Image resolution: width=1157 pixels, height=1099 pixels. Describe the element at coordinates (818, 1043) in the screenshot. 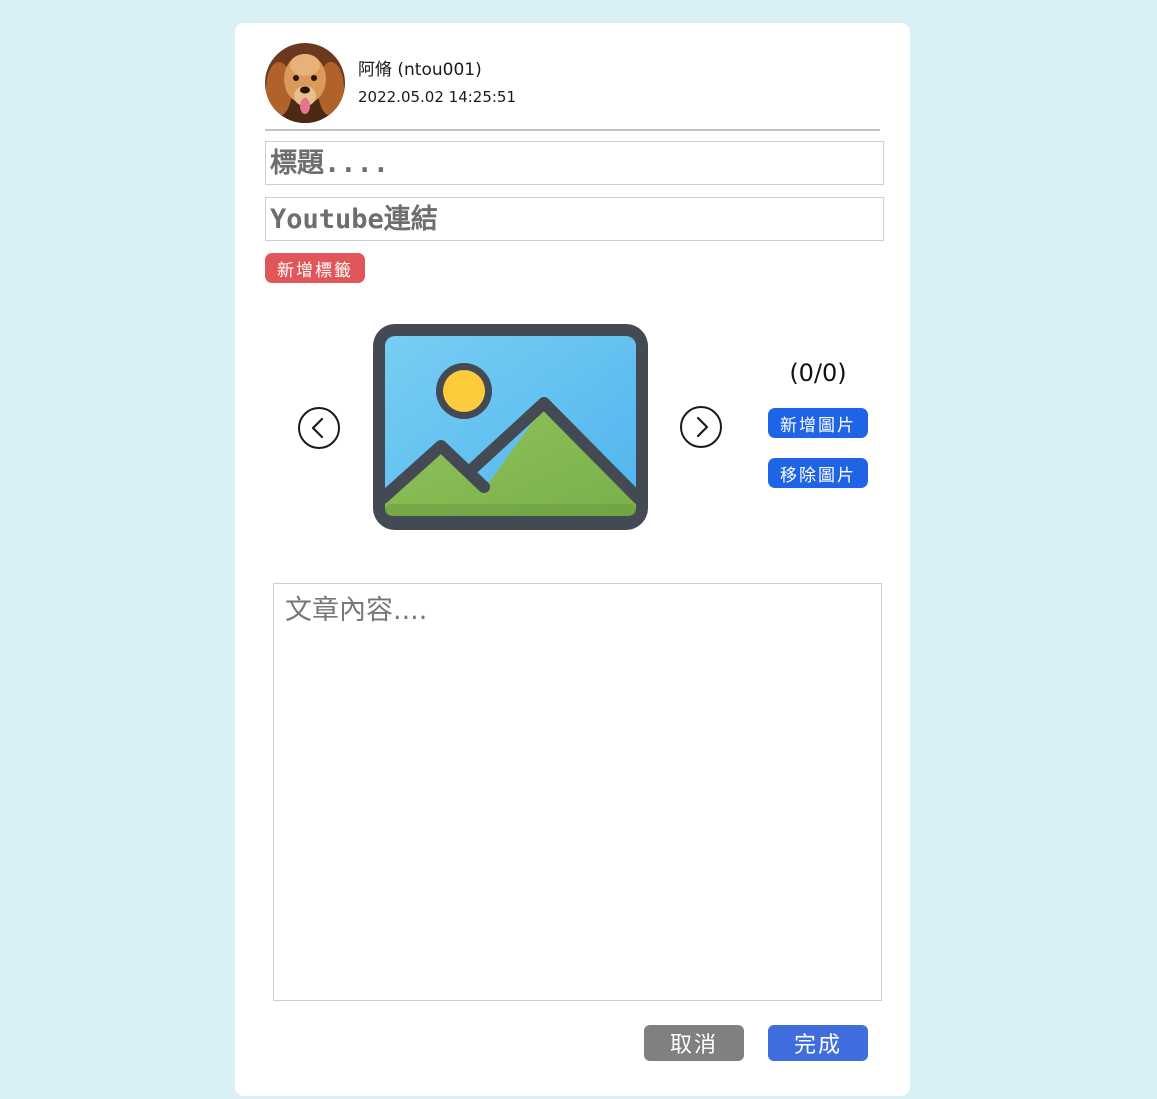

I see `done-button: 完成` at that location.